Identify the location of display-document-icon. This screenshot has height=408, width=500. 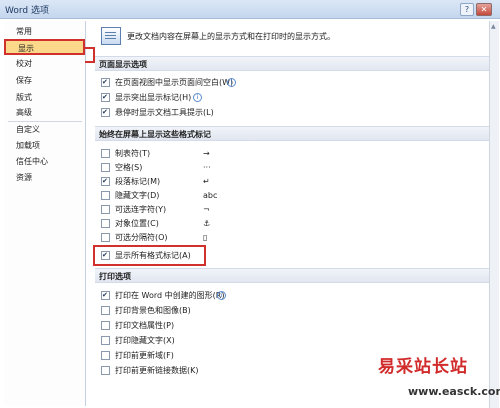
(111, 36).